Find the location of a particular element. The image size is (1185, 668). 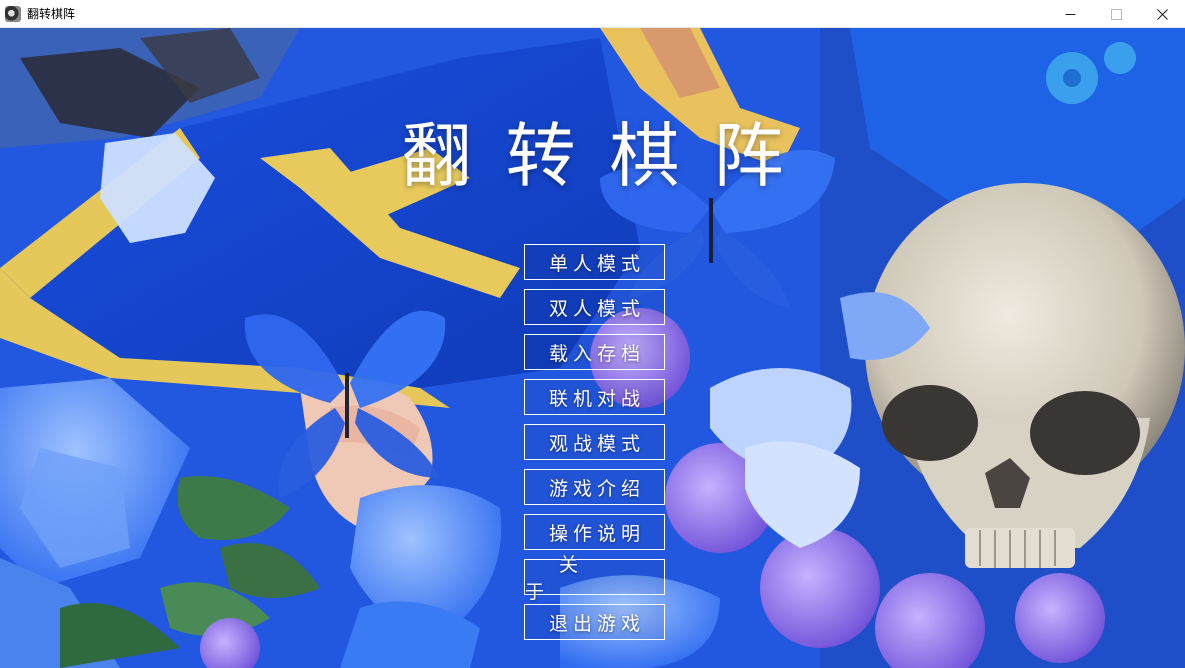

game-title: 翻转棋阵 is located at coordinates (609, 156).